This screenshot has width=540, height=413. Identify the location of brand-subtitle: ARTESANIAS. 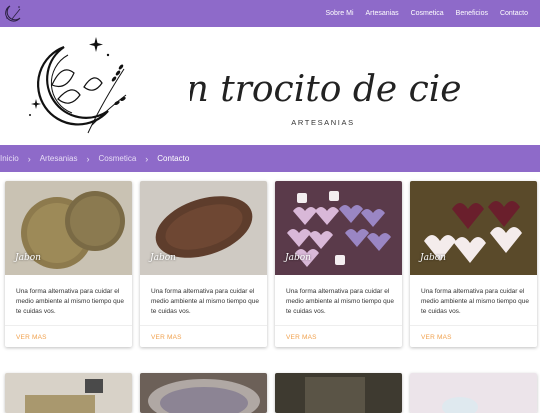
(323, 122).